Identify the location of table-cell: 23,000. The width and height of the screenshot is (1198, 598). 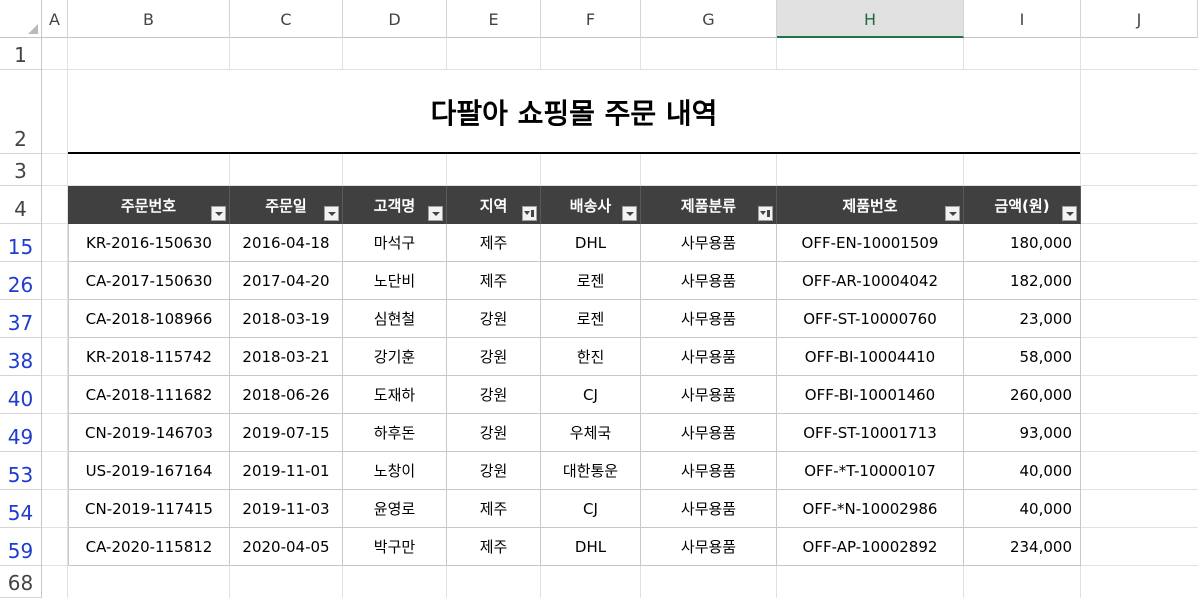
(1022, 319).